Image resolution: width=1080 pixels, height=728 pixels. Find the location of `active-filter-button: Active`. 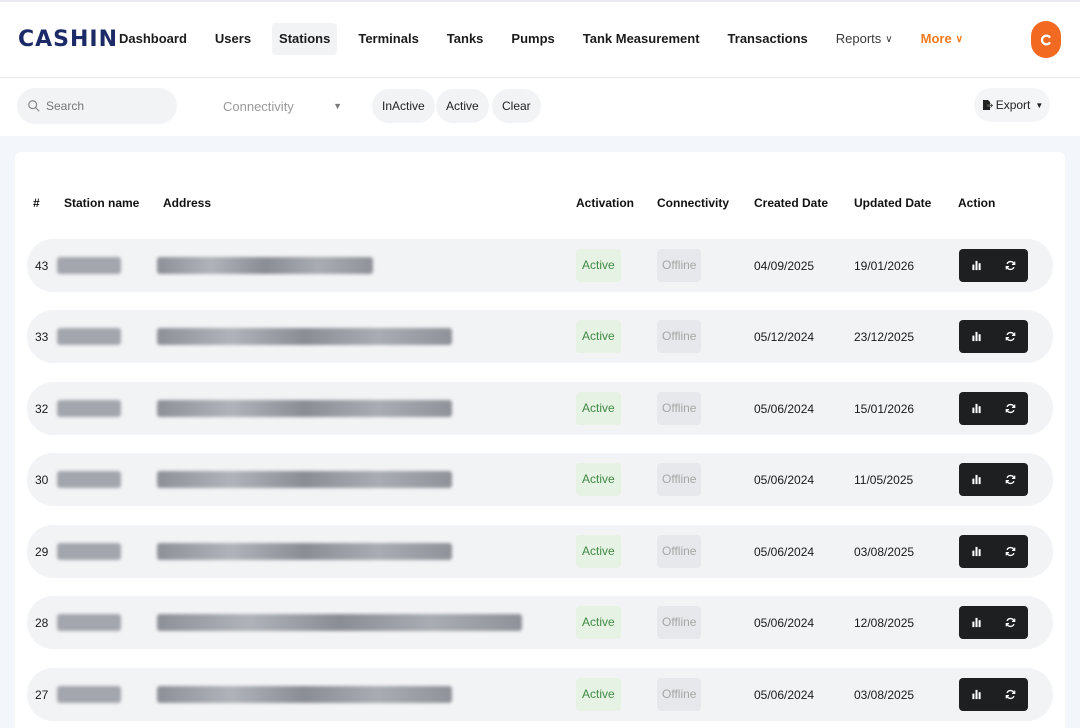

active-filter-button: Active is located at coordinates (462, 106).